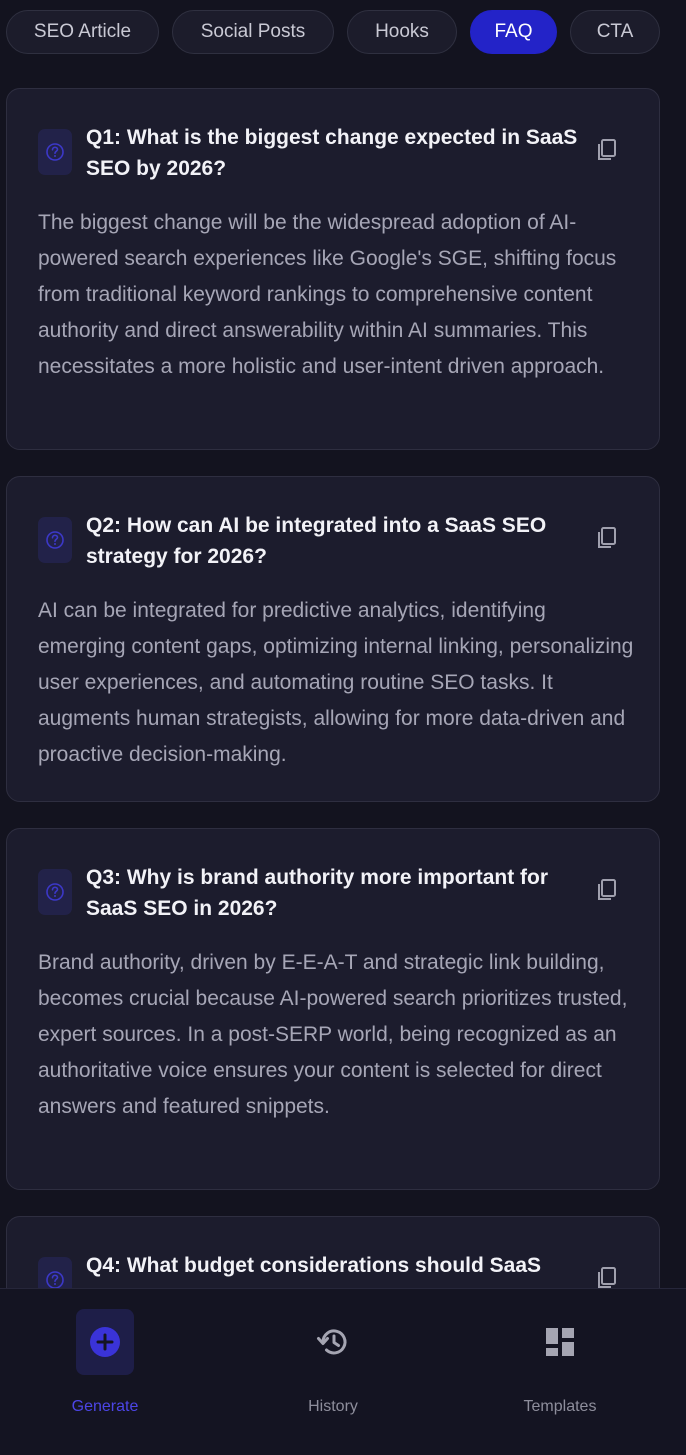 The height and width of the screenshot is (1455, 686). I want to click on nav-label: Templates, so click(560, 1406).